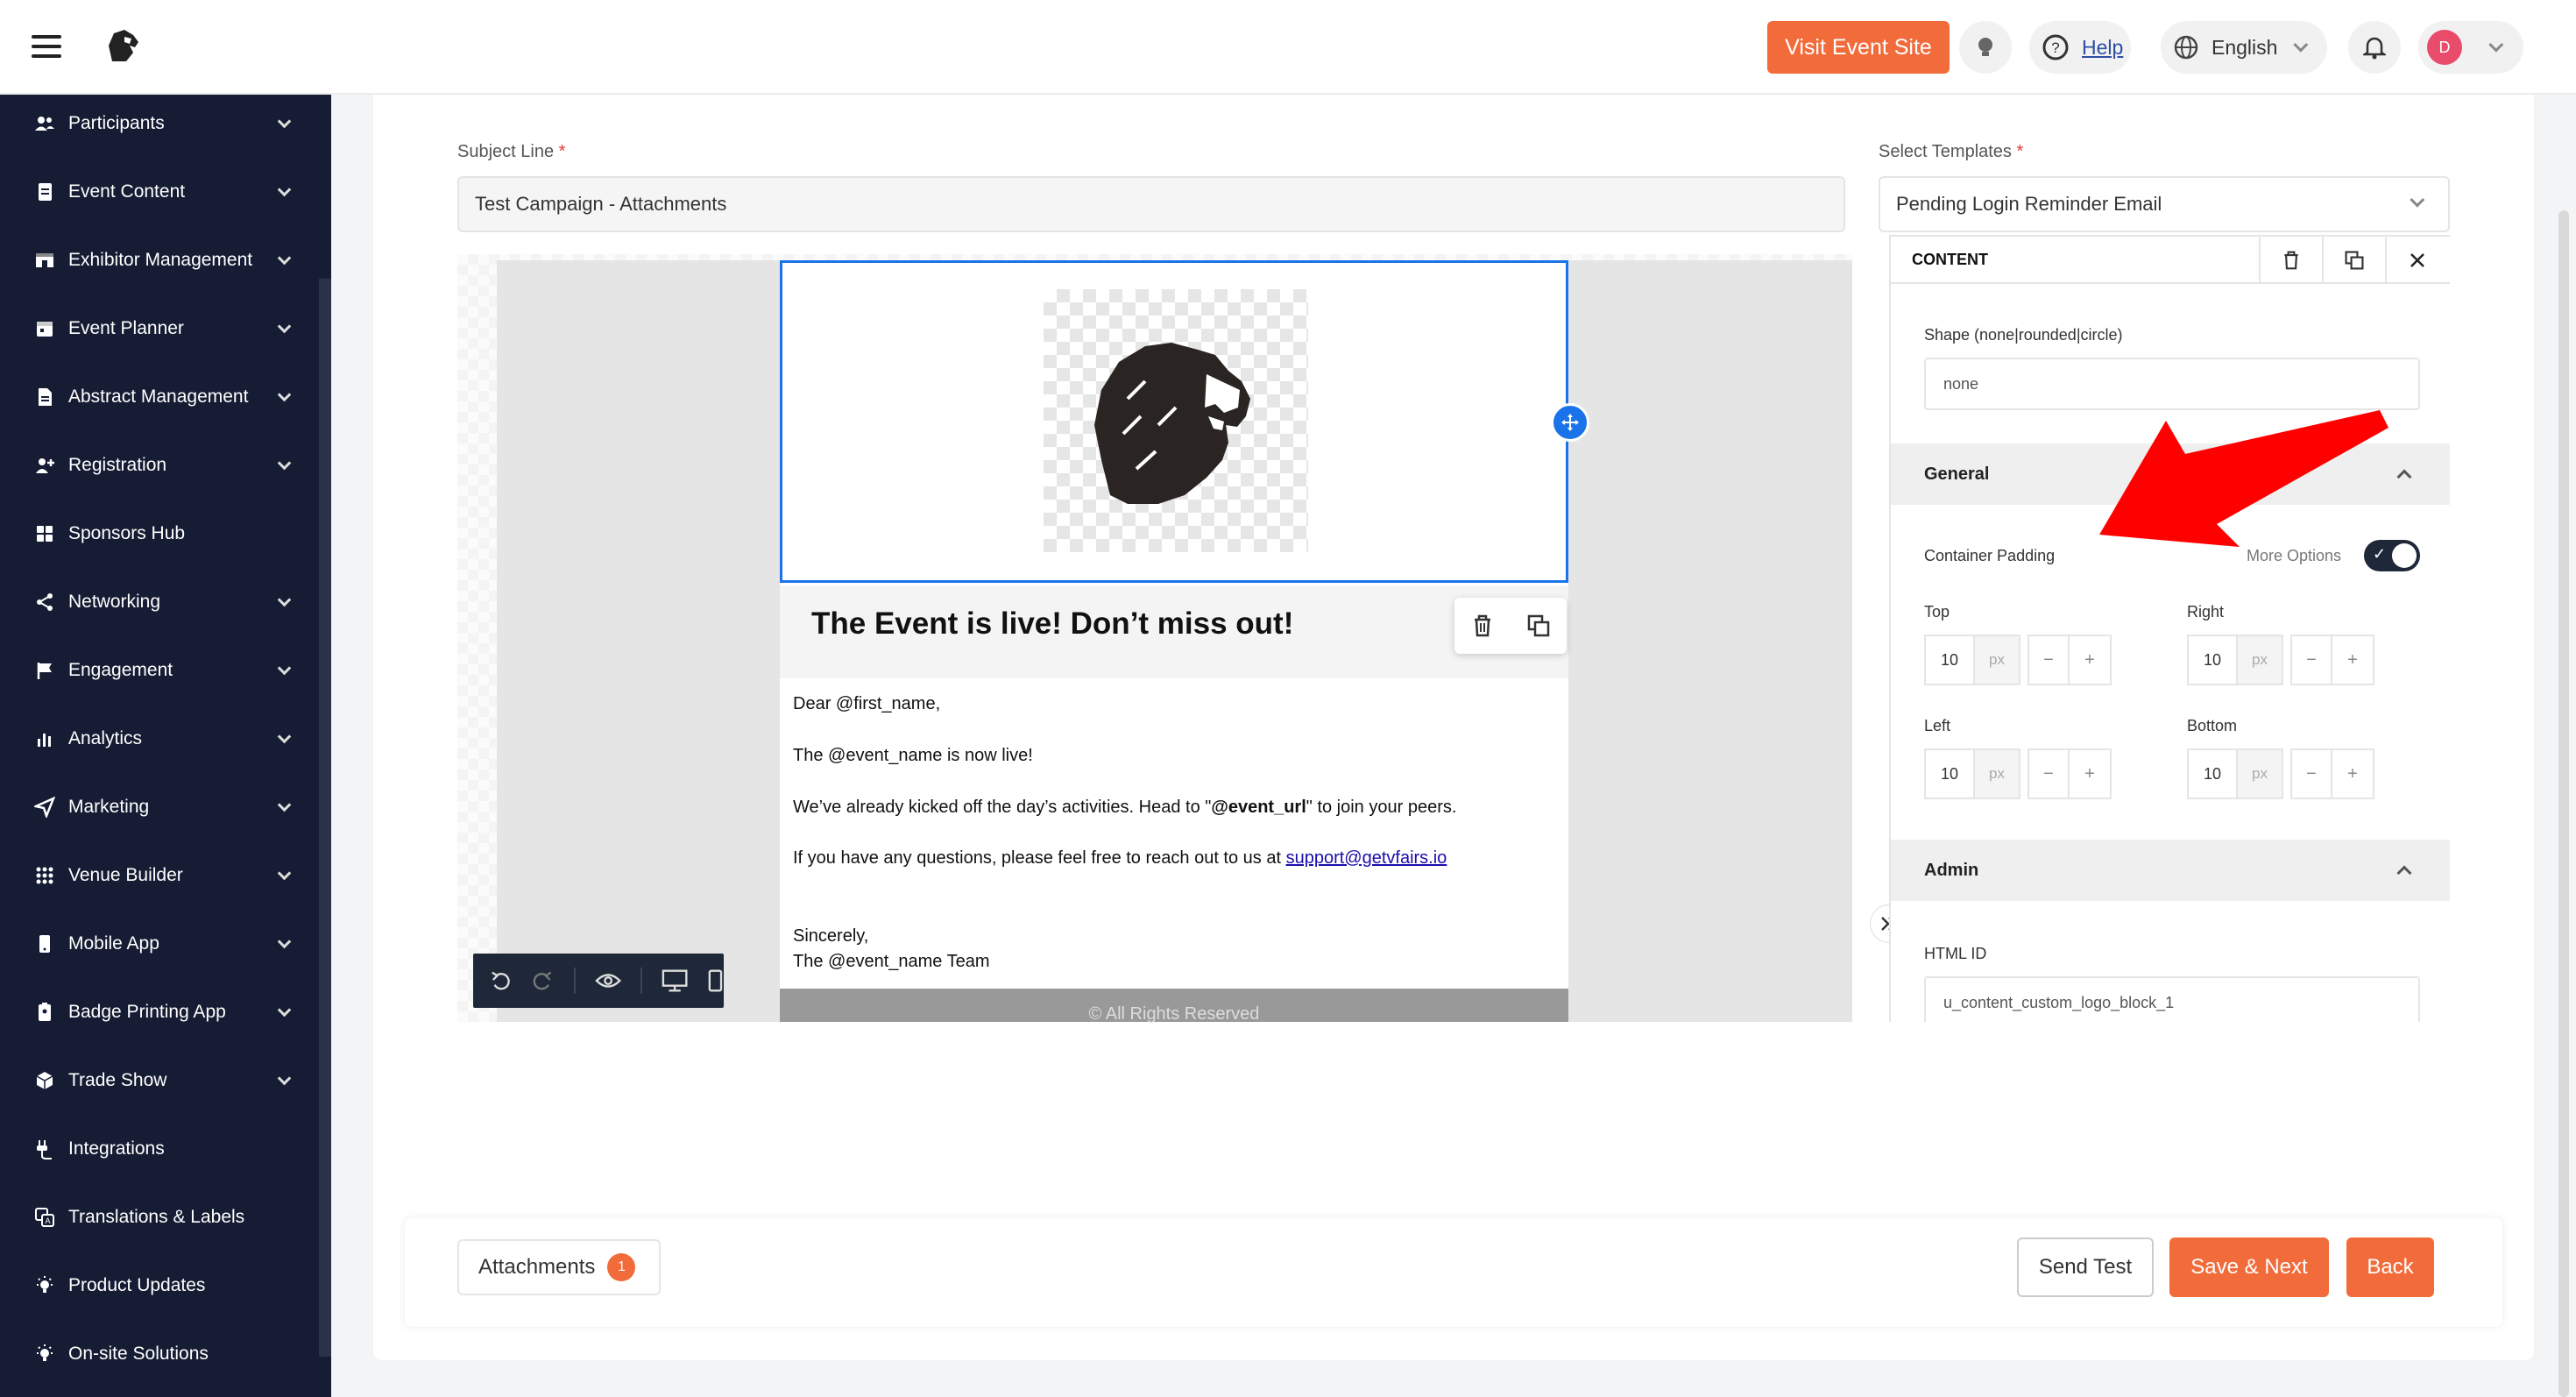 Image resolution: width=2576 pixels, height=1397 pixels. Describe the element at coordinates (46, 46) in the screenshot. I see `menu-icon` at that location.